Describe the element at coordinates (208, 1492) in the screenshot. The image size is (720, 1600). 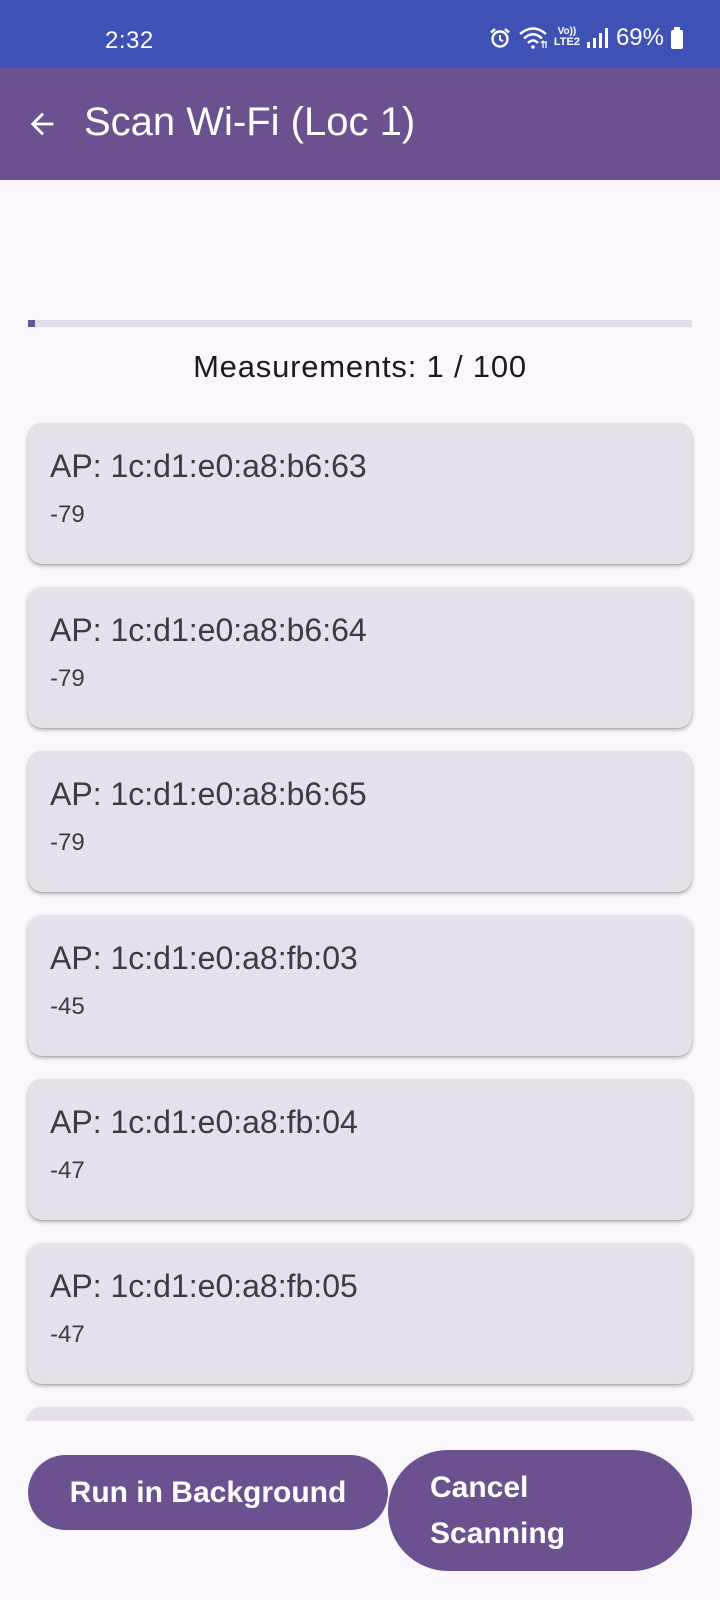
I see `run-in-background-button: Run in Background` at that location.